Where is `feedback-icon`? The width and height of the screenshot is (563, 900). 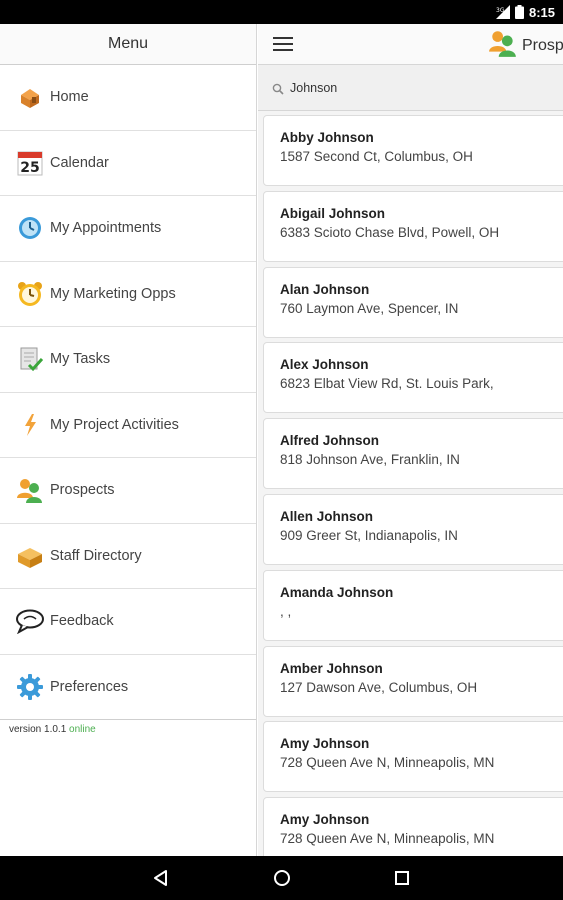 feedback-icon is located at coordinates (30, 621).